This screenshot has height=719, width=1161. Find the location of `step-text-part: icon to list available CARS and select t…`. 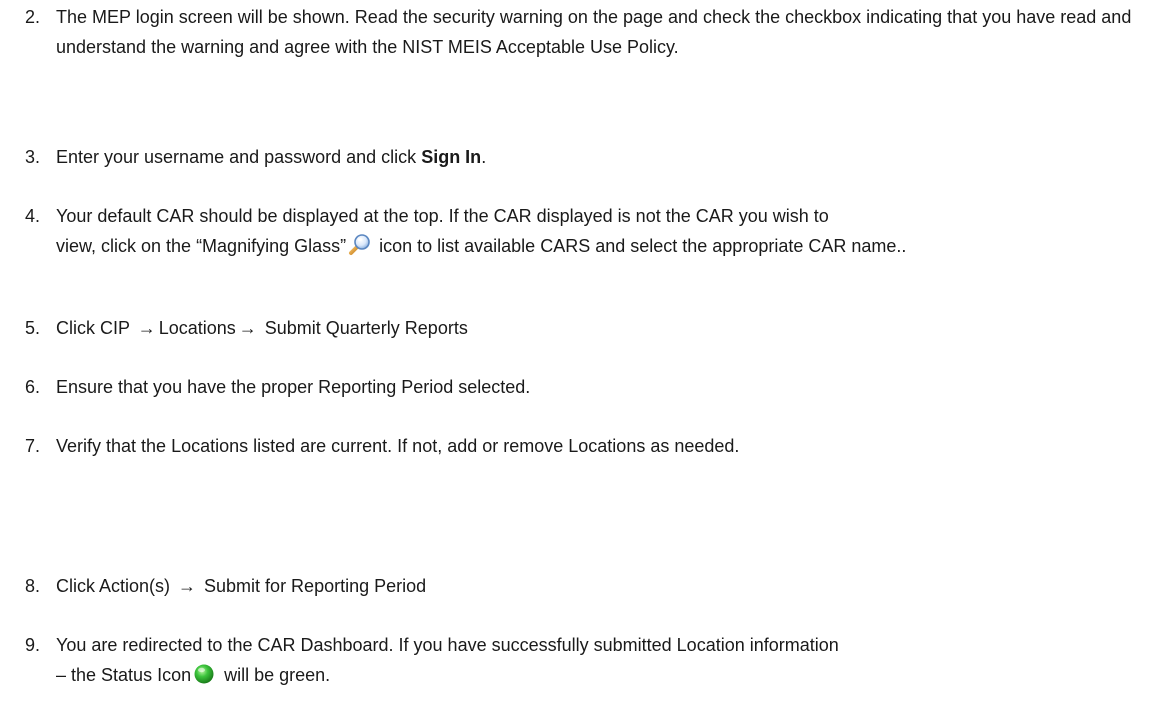

step-text-part: icon to list available CARS and select t… is located at coordinates (640, 246).